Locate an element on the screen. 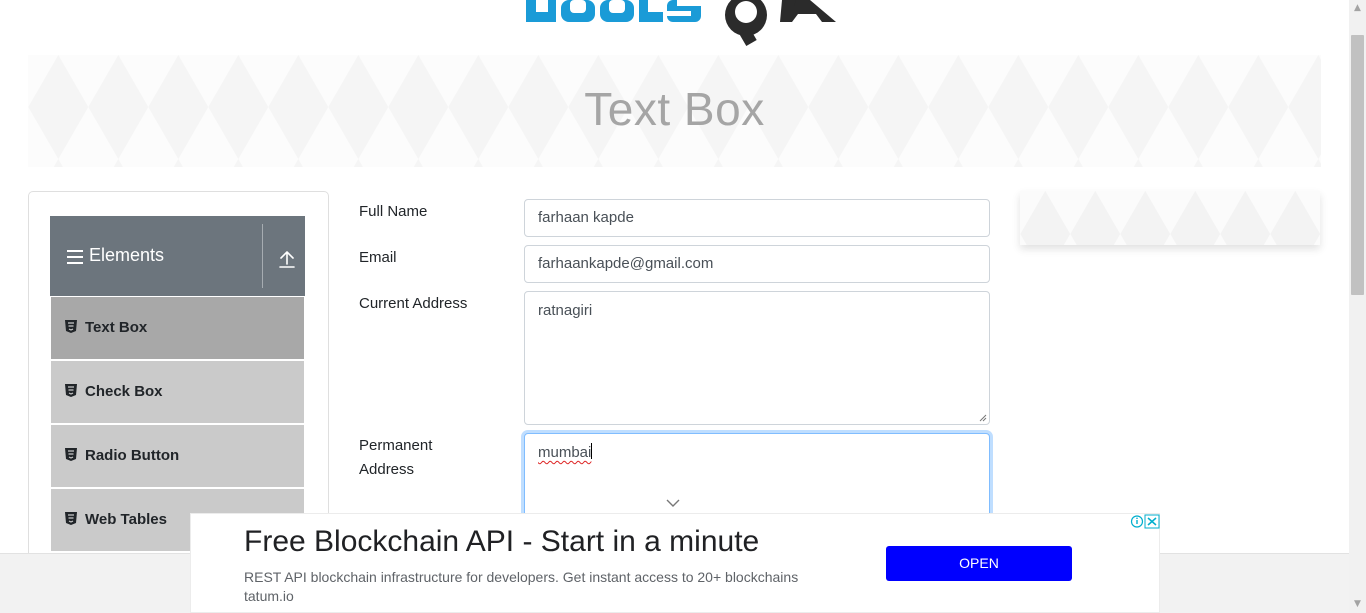  email-input: farhaankapde@gmail.com is located at coordinates (757, 264).